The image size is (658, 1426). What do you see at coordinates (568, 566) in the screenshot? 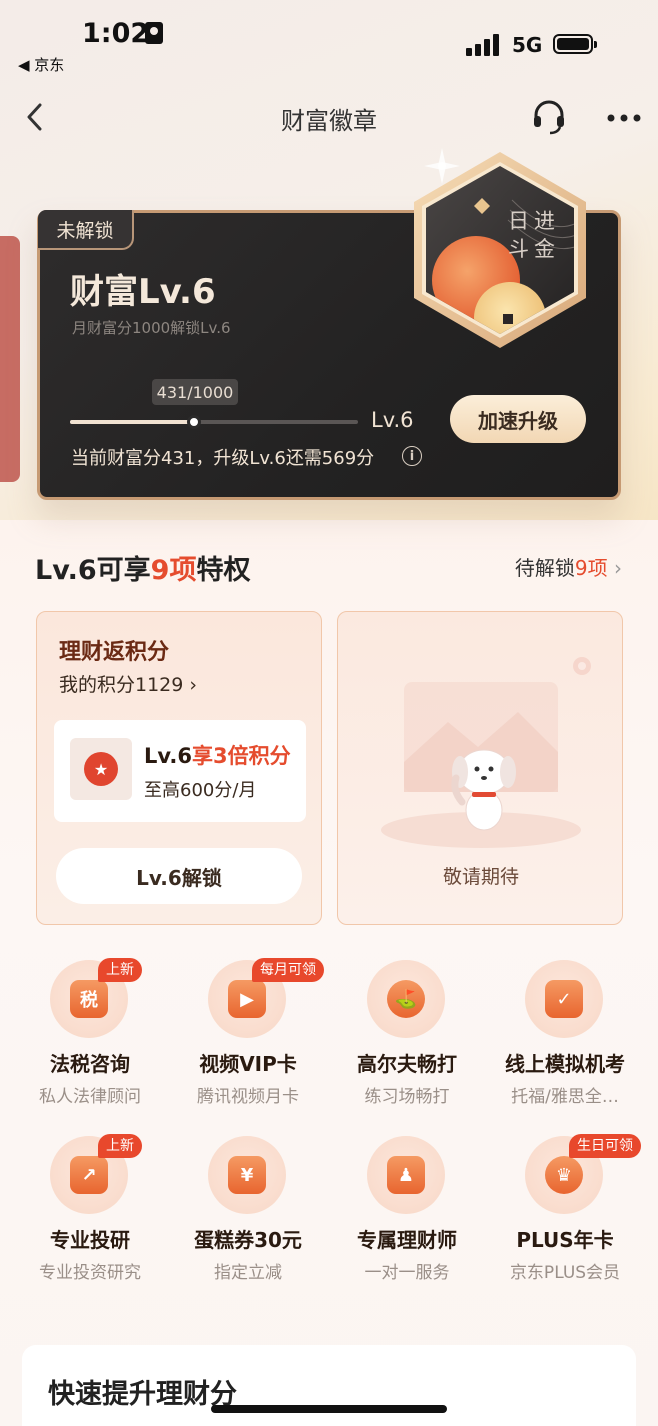
I see `pending-unlock-link: 待解锁9项 ›` at bounding box center [568, 566].